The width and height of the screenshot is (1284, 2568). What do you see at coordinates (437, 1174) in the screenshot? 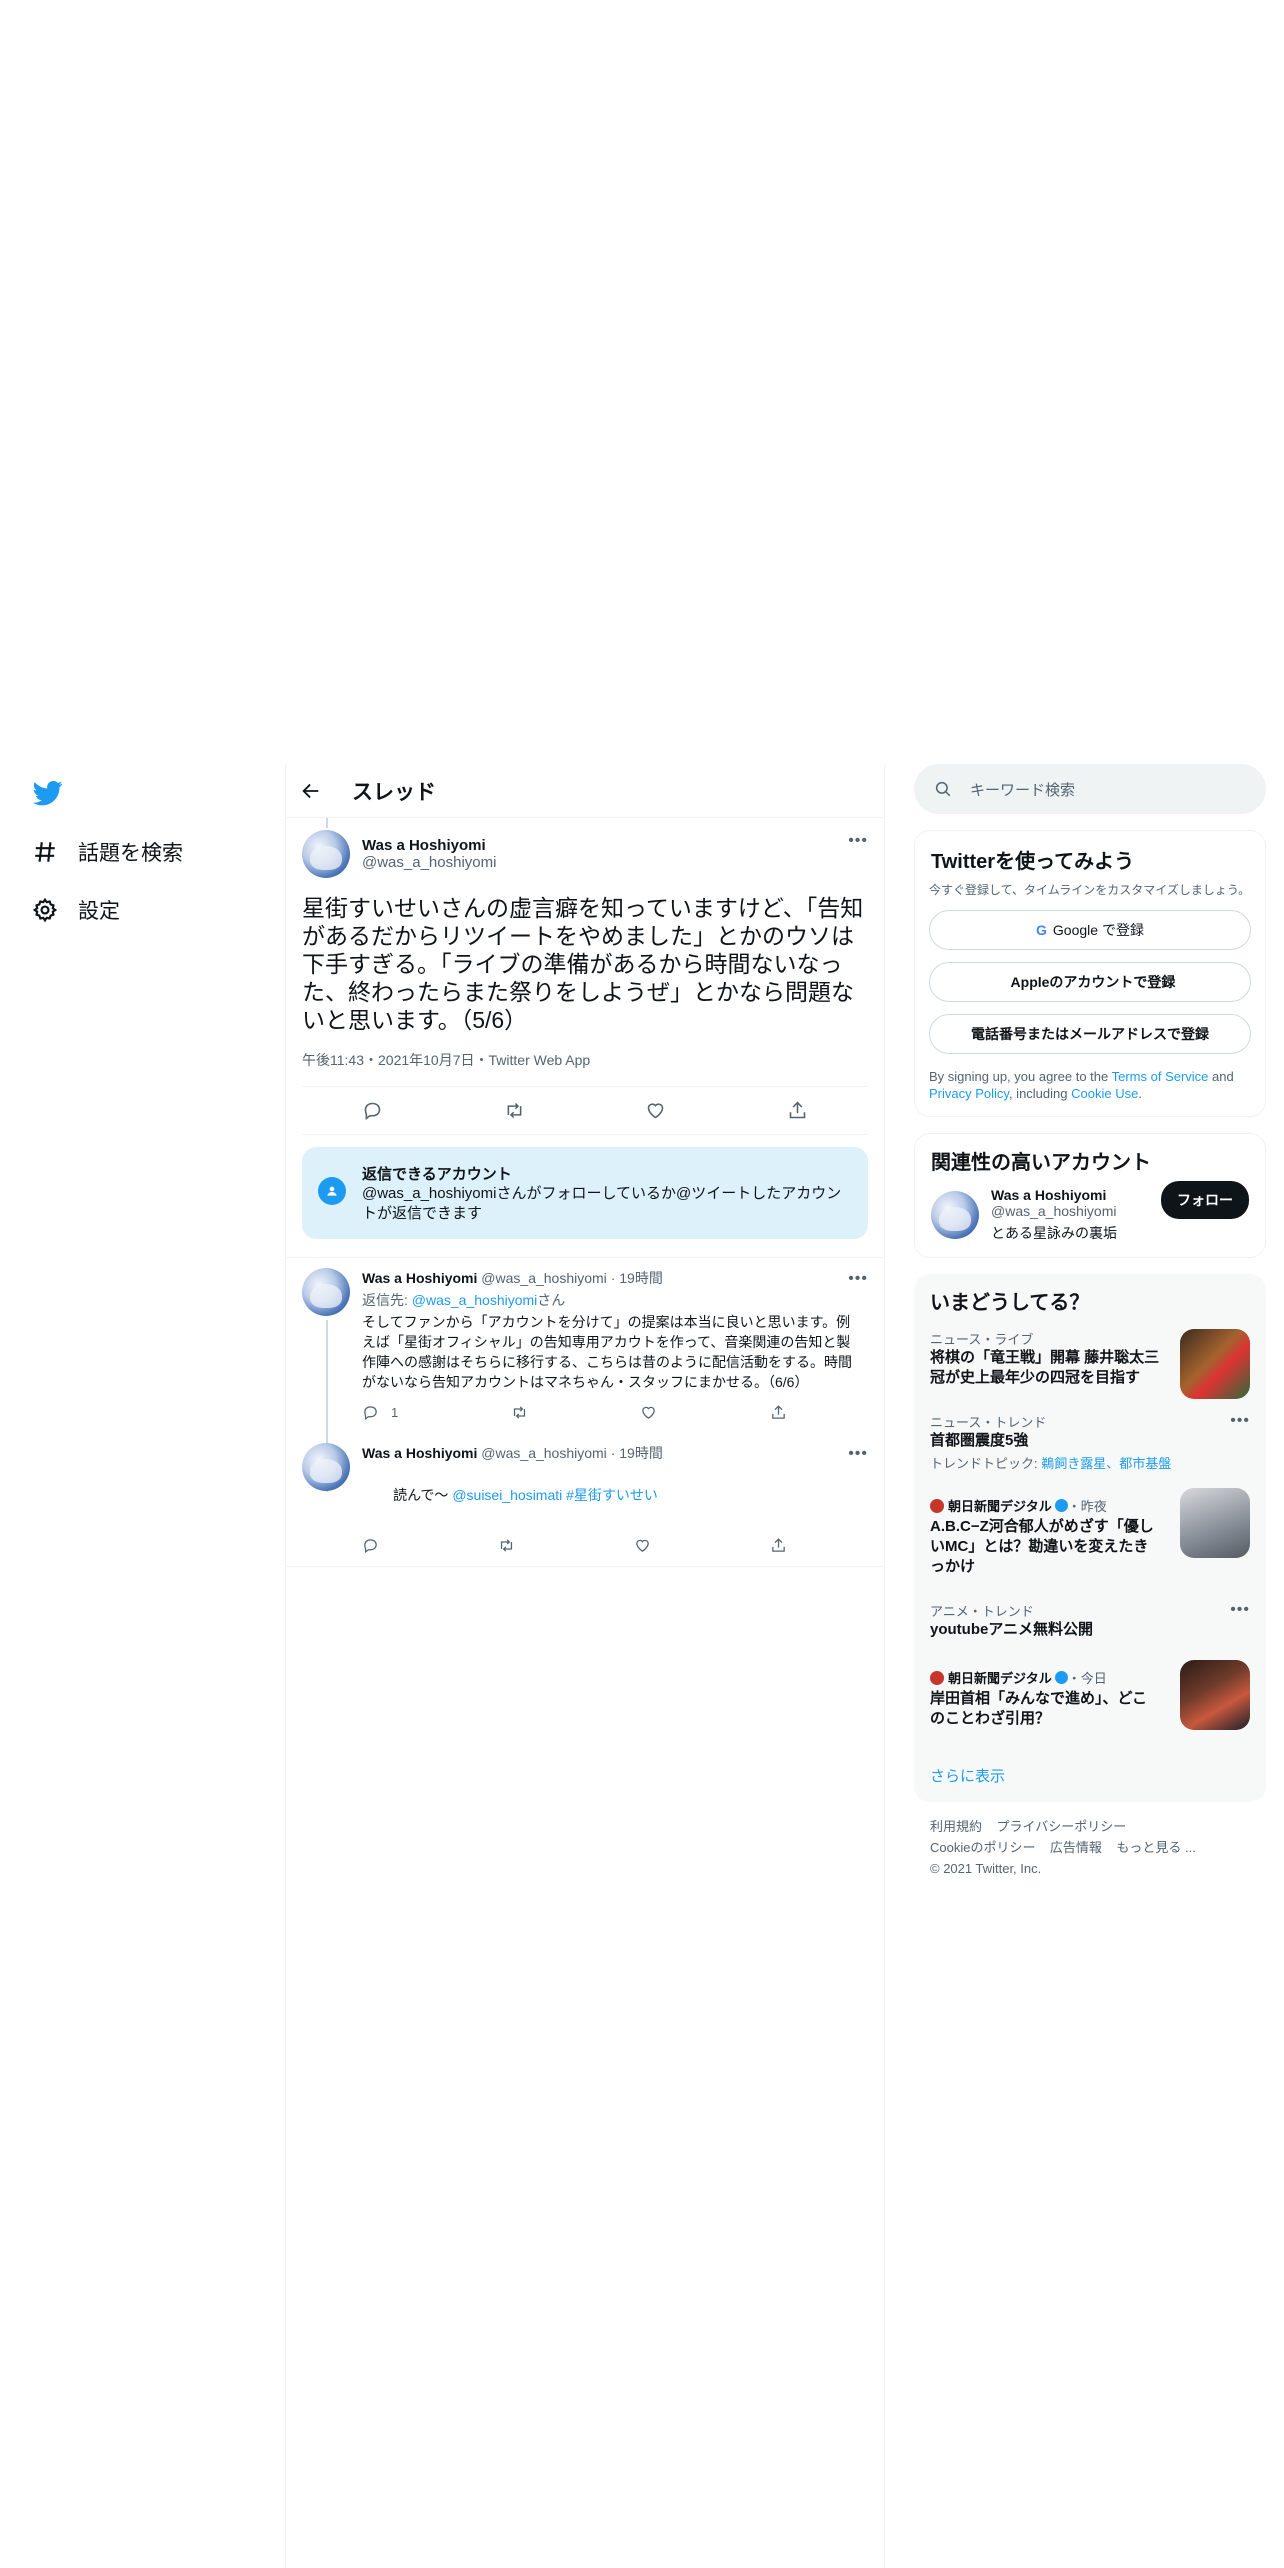
I see `notice-title: 返信できるアカウント` at bounding box center [437, 1174].